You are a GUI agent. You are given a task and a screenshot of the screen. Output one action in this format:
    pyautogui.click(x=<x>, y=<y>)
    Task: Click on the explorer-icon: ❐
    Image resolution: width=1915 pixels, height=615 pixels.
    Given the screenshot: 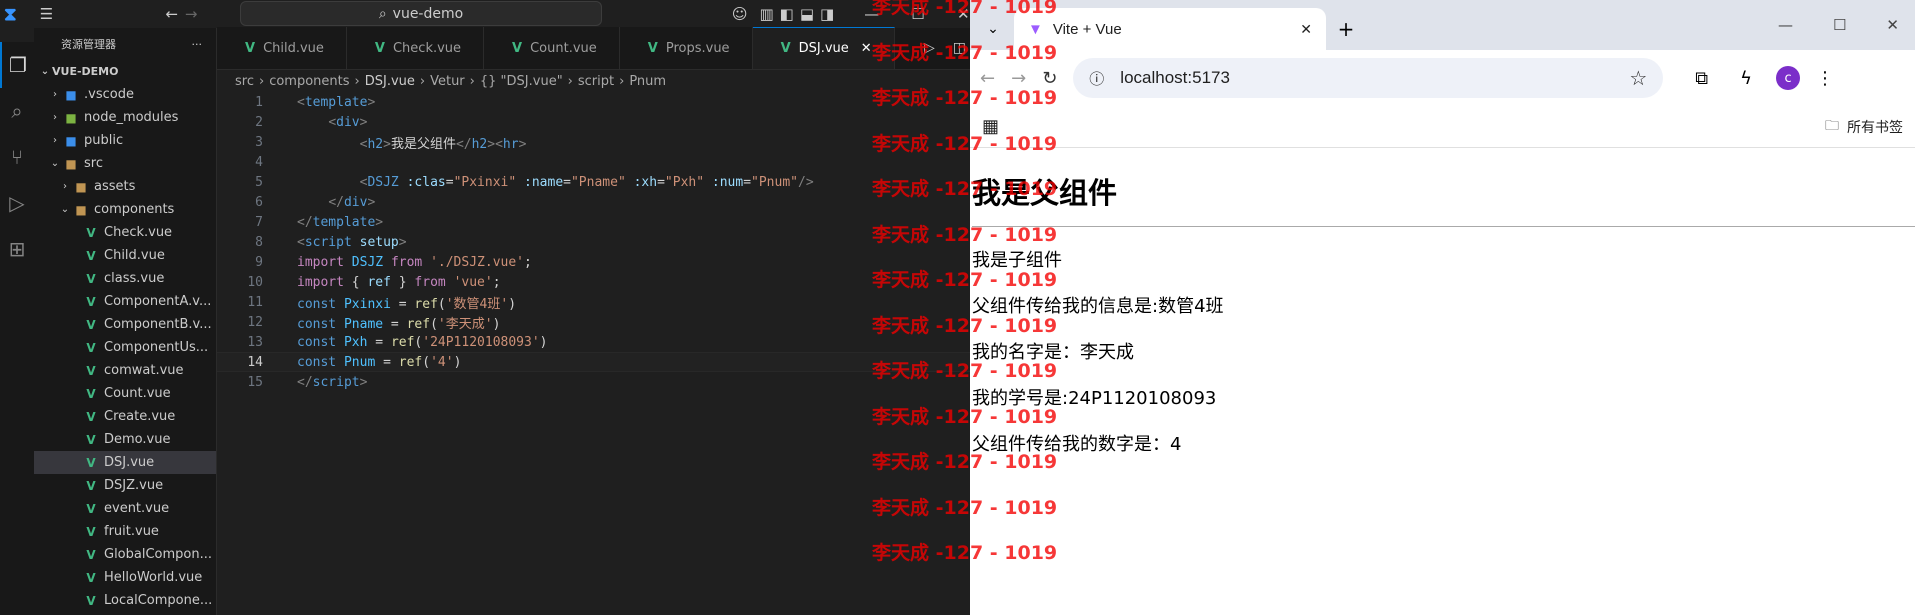 What is the action you would take?
    pyautogui.click(x=17, y=65)
    